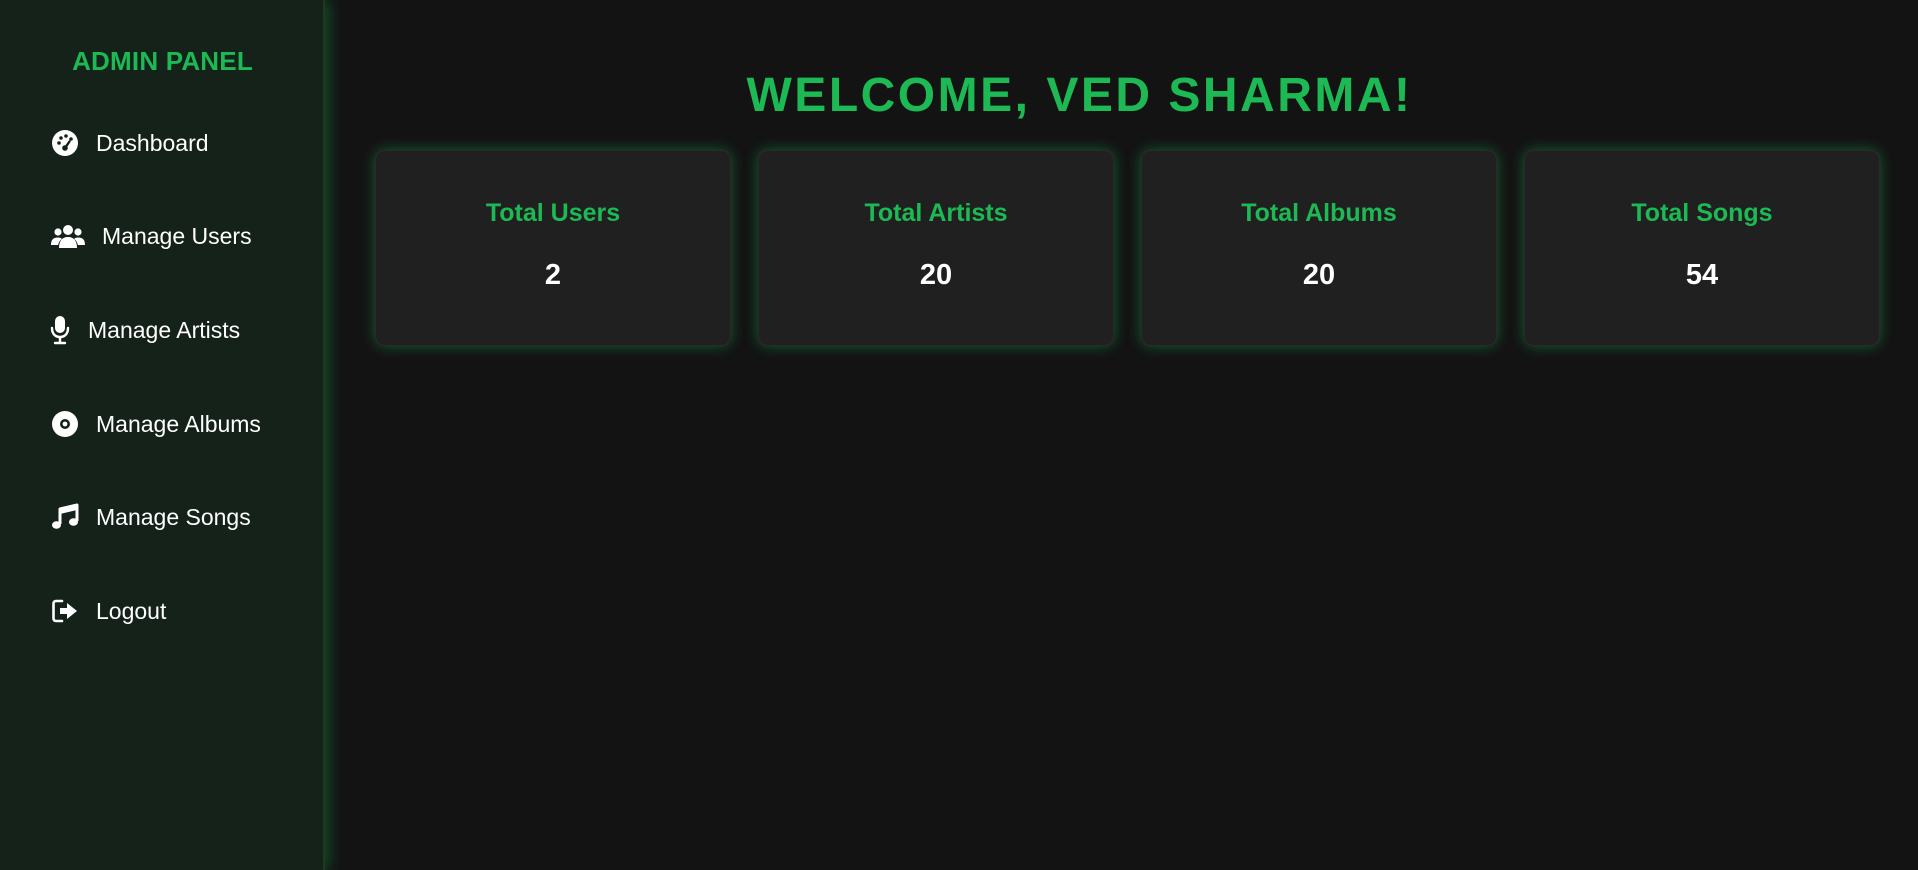 The image size is (1918, 870). Describe the element at coordinates (1702, 213) in the screenshot. I see `stat-card-title: Total Songs` at that location.